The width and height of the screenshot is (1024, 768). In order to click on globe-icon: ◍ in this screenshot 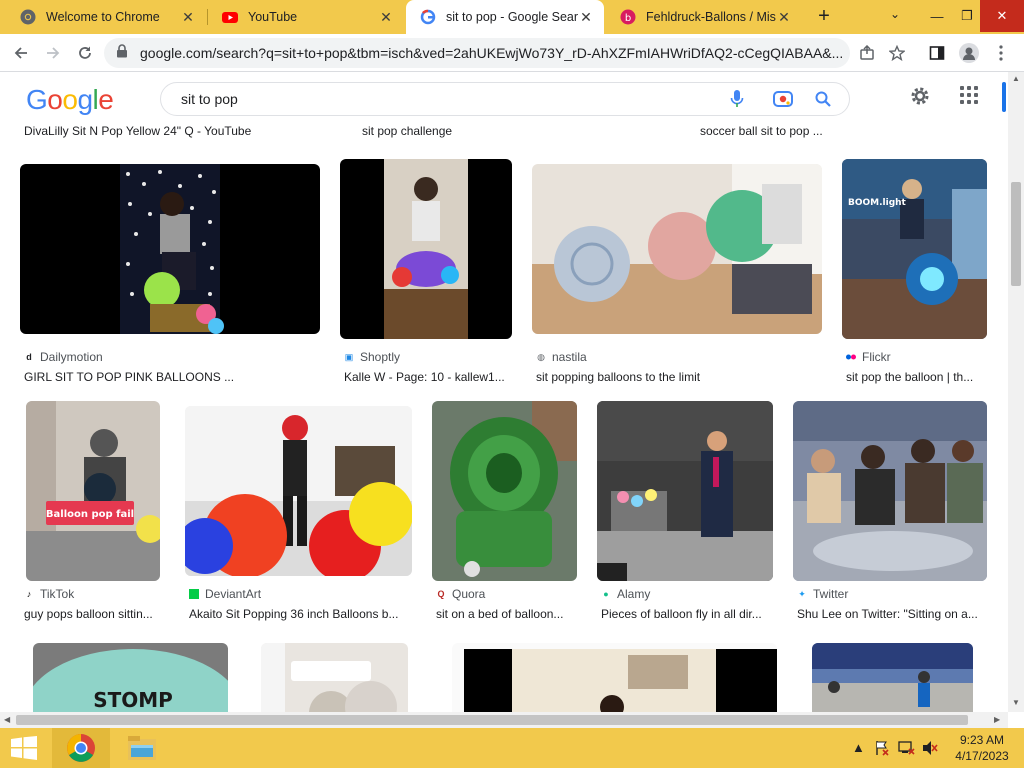, I will do `click(541, 356)`.